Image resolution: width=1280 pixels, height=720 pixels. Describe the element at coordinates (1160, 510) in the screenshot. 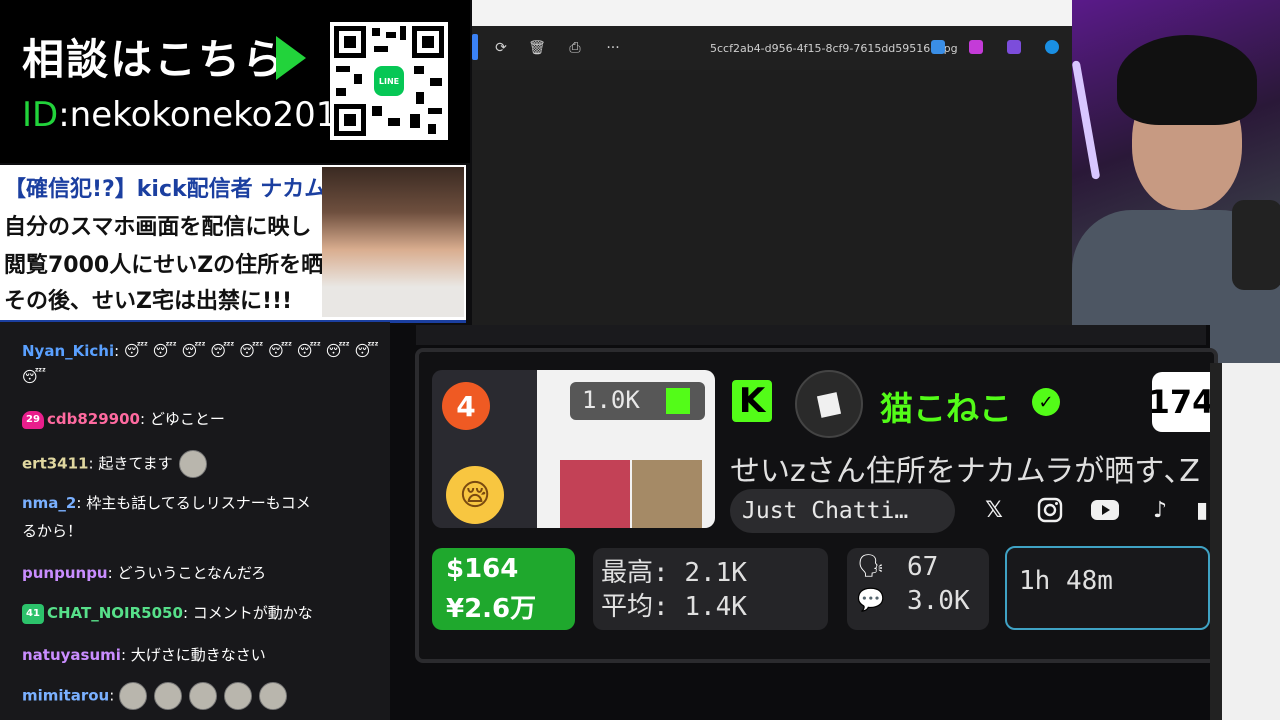

I see `tiktok-icon: ♪` at that location.